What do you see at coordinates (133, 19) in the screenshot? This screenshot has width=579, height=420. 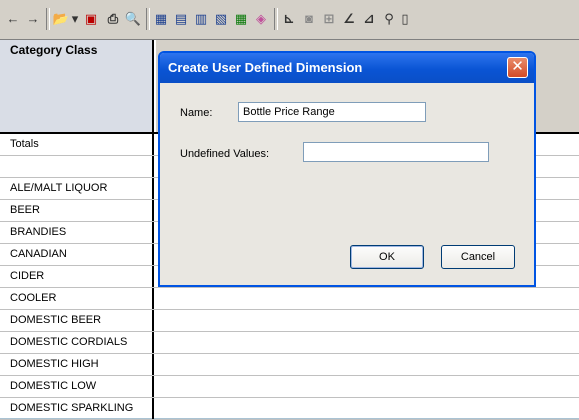 I see `print-preview-icon: 🔍` at bounding box center [133, 19].